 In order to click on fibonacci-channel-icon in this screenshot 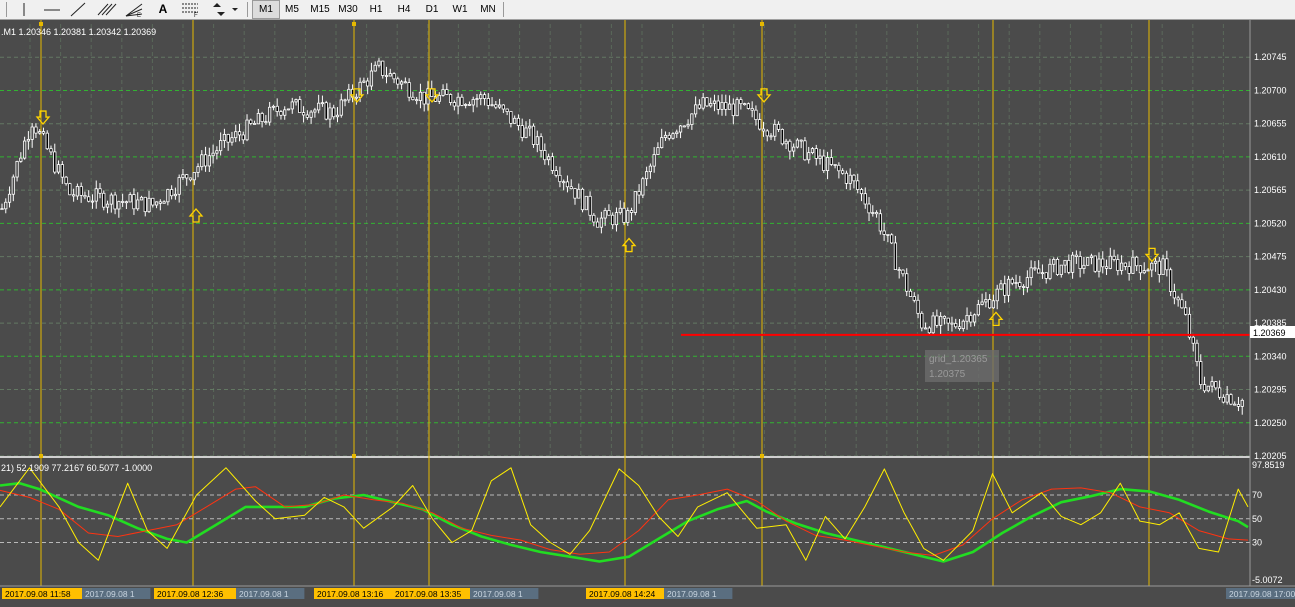, I will do `click(106, 9)`.